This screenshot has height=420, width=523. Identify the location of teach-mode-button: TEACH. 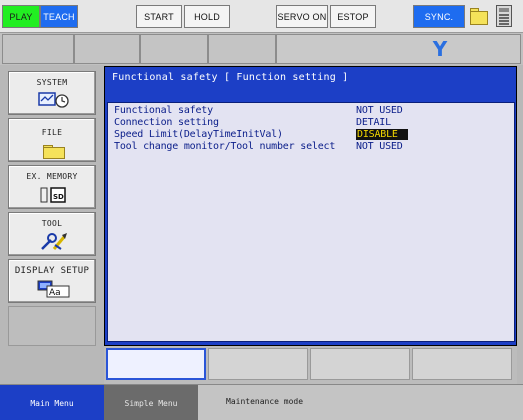
(59, 16).